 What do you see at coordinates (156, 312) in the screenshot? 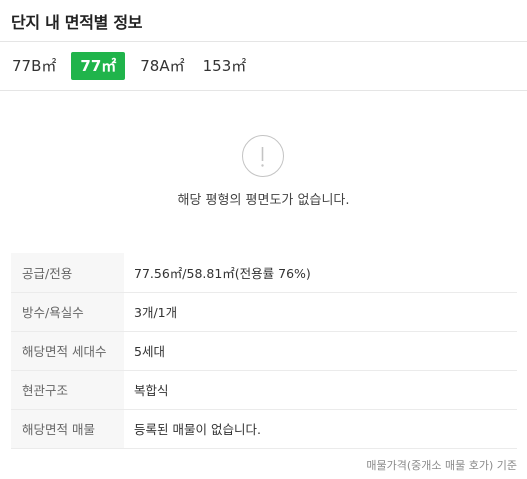
I see `row-value: 3개/1개` at bounding box center [156, 312].